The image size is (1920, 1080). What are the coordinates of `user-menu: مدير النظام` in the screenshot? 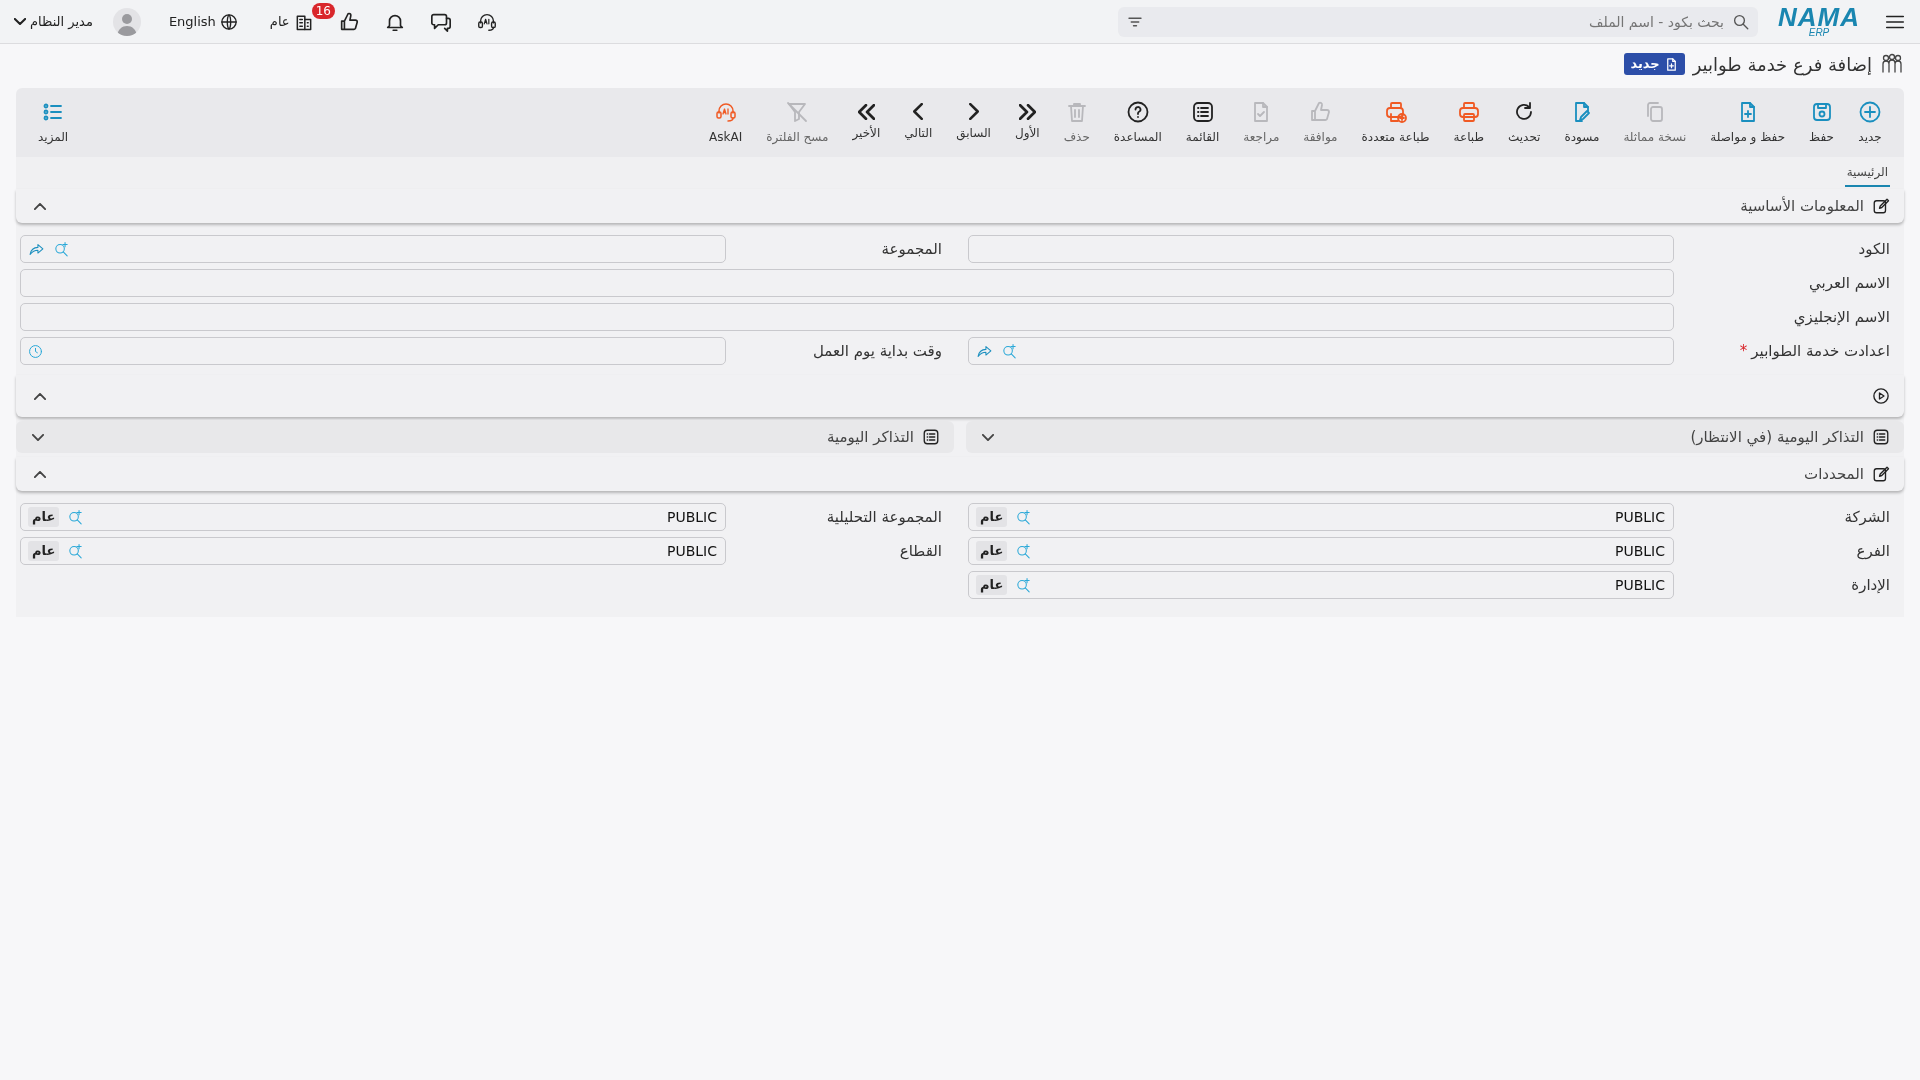 It's located at (53, 21).